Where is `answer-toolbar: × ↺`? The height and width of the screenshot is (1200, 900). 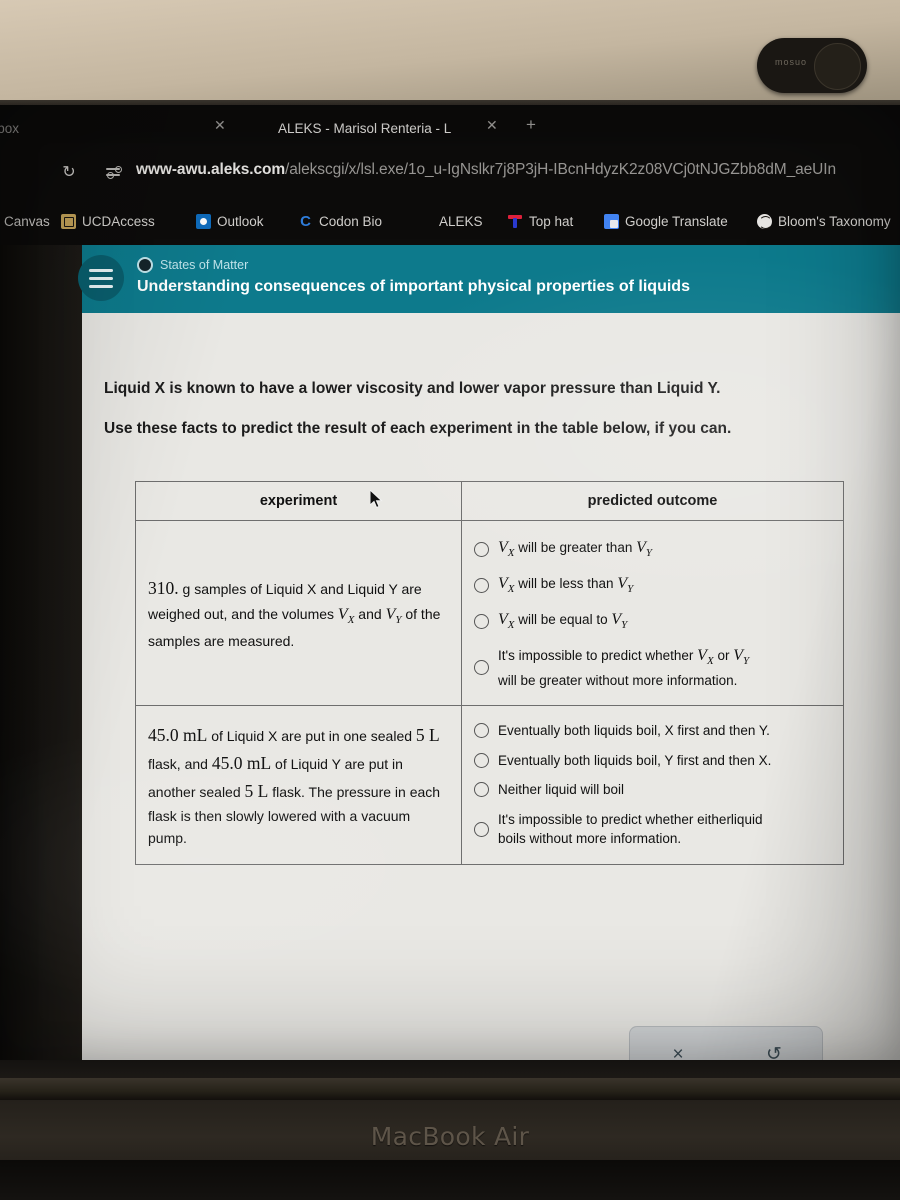
answer-toolbar: × ↺ is located at coordinates (726, 1043).